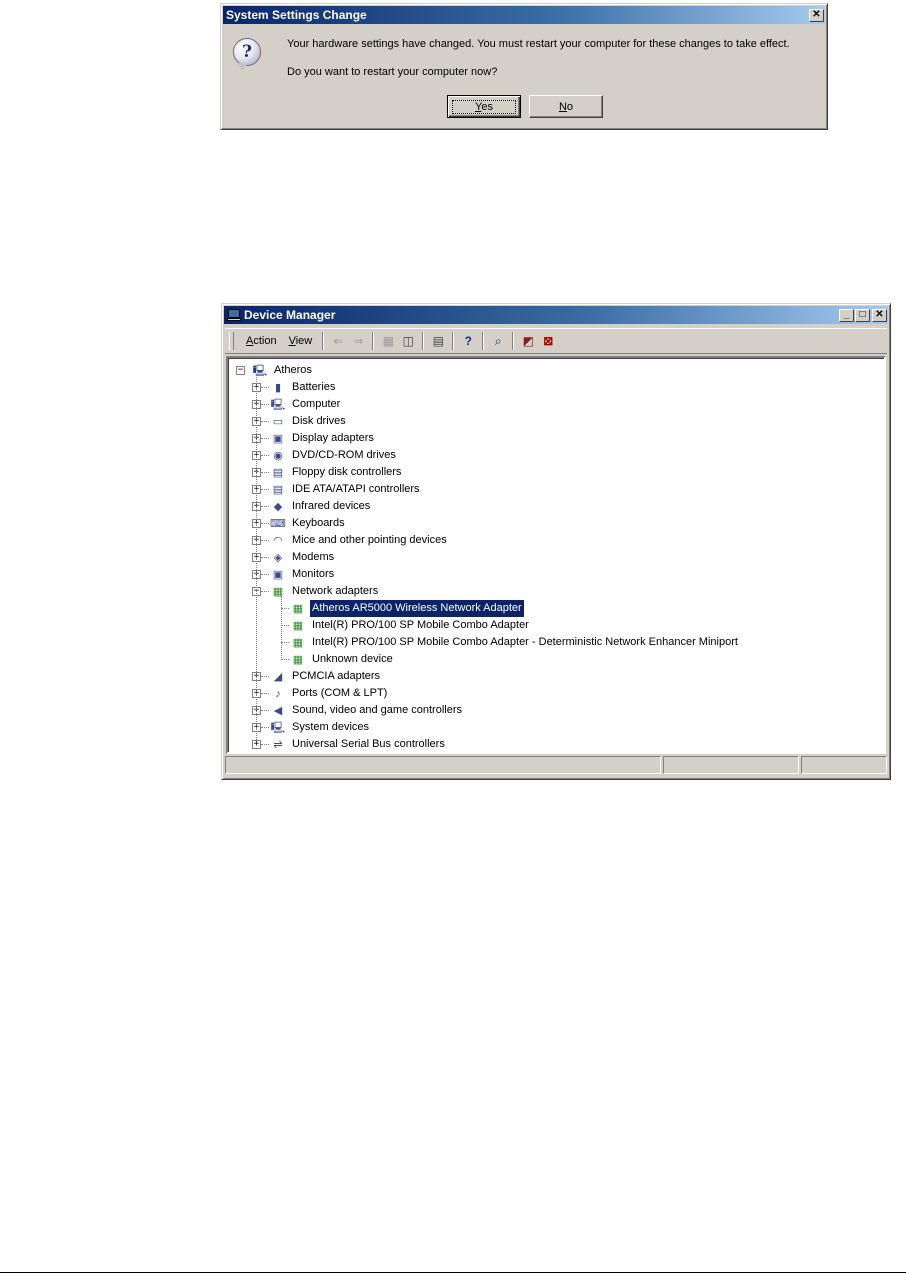 The height and width of the screenshot is (1283, 906). What do you see at coordinates (293, 370) in the screenshot?
I see `tree-root-label: Atheros` at bounding box center [293, 370].